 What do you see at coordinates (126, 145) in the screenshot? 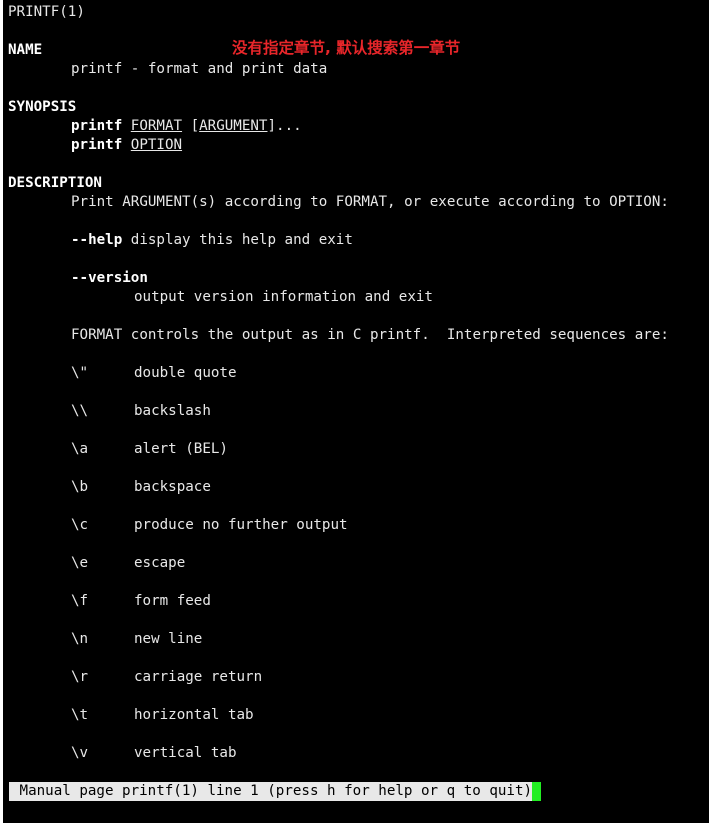
I see `synopsis-line-2: printf OPTION` at bounding box center [126, 145].